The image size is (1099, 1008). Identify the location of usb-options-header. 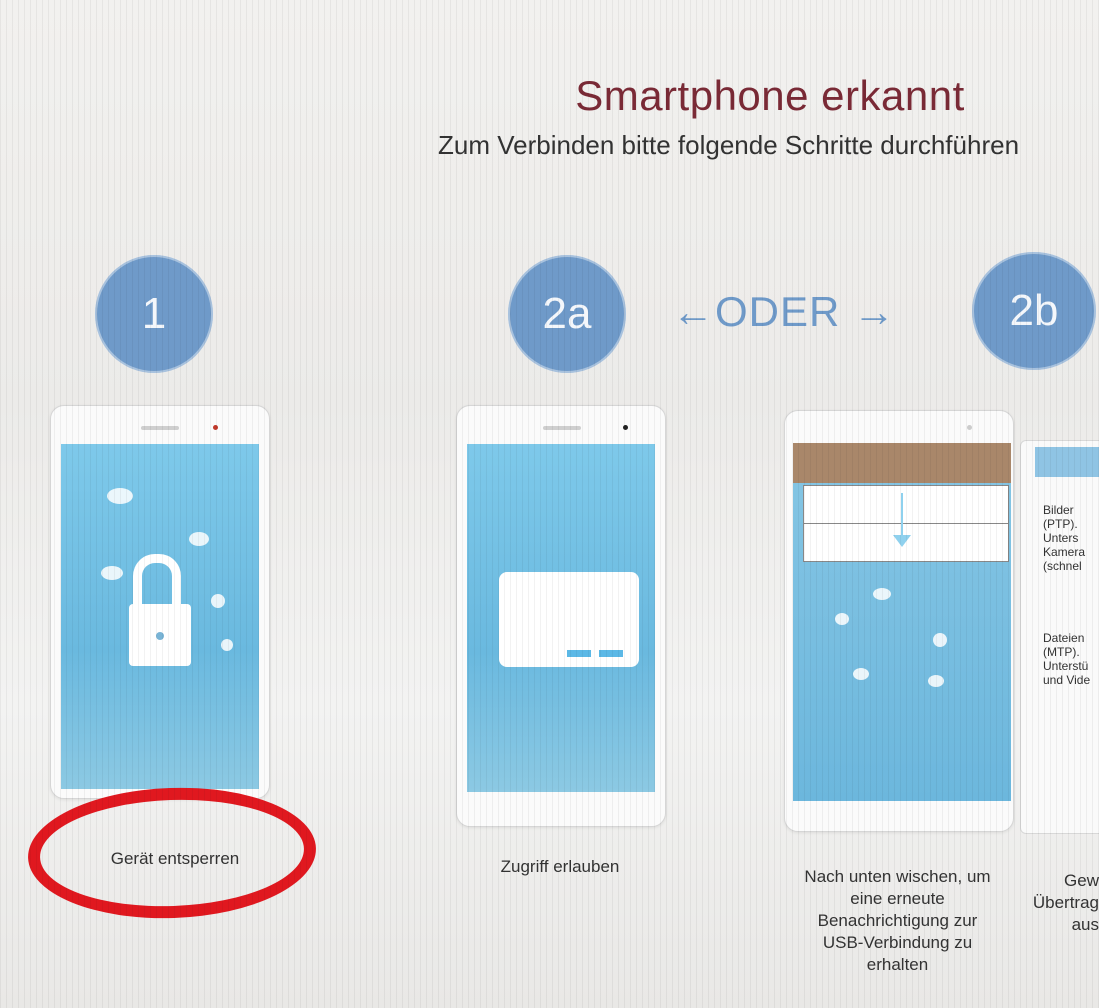
(1067, 462).